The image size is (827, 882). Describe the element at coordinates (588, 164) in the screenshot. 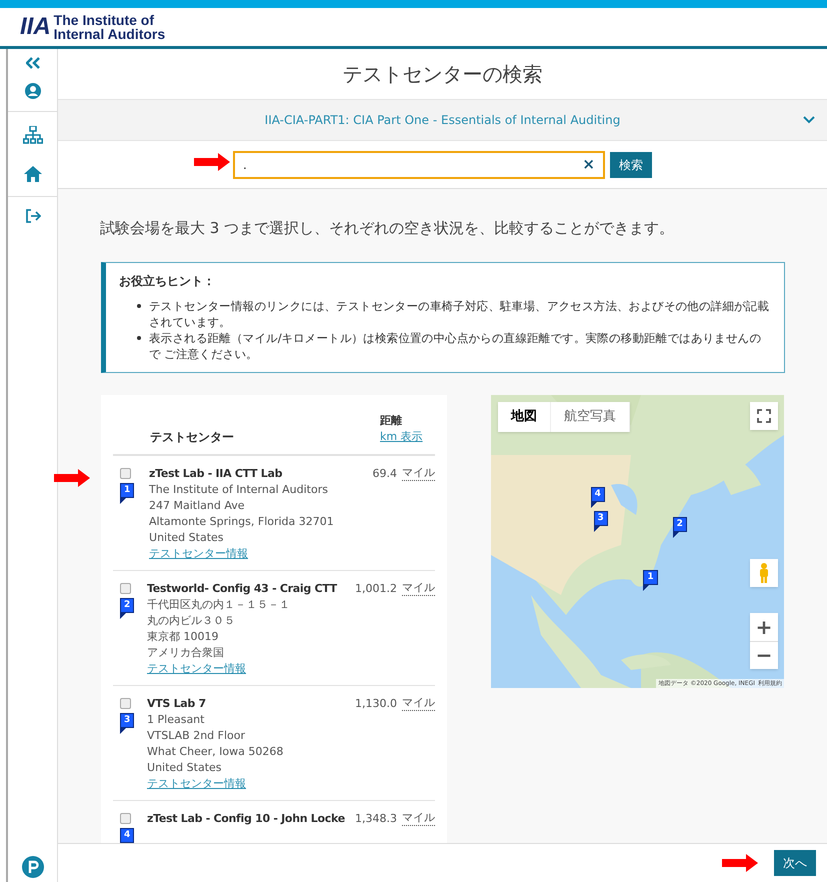

I see `clear-button: ×` at that location.